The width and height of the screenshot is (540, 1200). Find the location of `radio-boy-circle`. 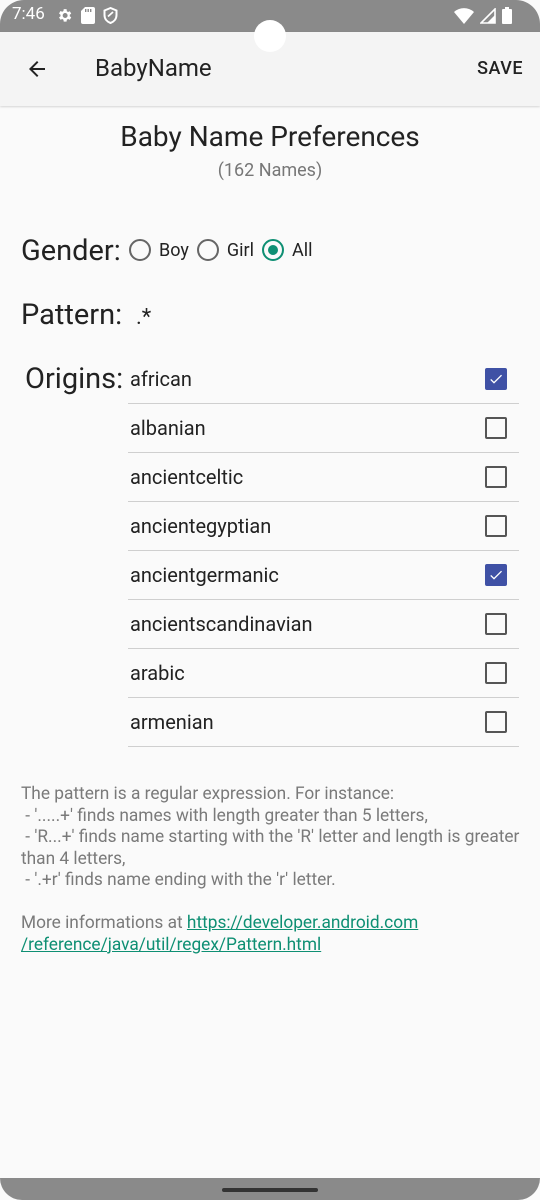

radio-boy-circle is located at coordinates (140, 250).